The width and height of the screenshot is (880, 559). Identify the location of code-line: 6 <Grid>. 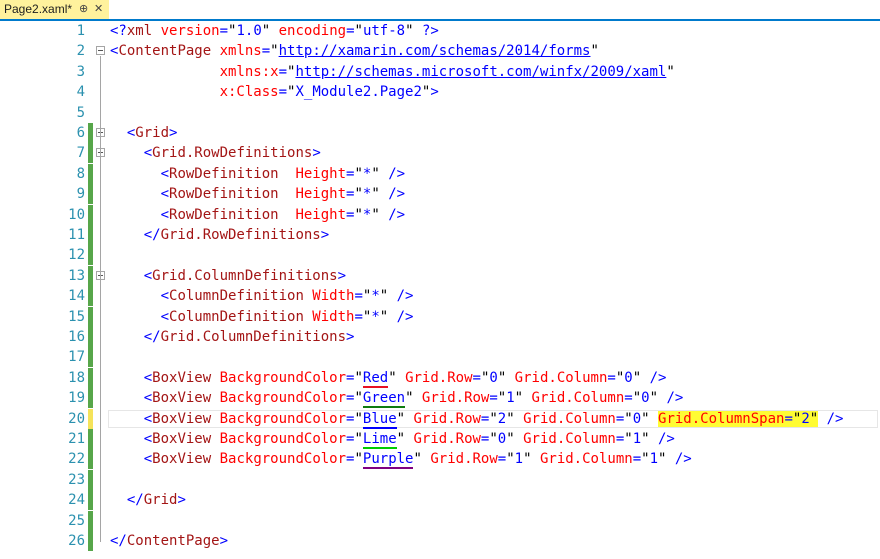
(440, 133).